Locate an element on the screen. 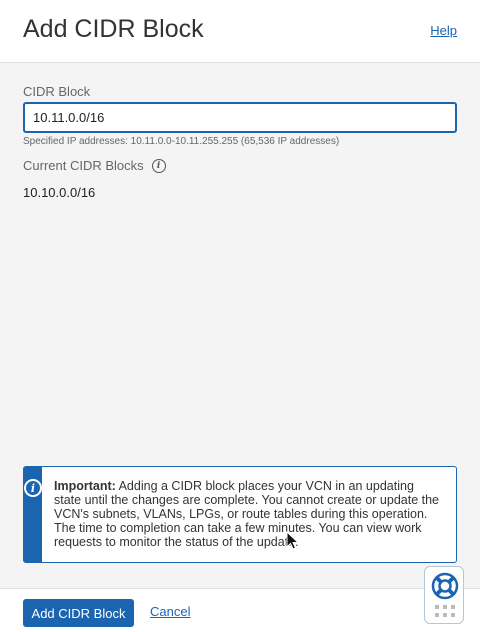 The height and width of the screenshot is (632, 480). mouse-cursor-icon is located at coordinates (293, 540).